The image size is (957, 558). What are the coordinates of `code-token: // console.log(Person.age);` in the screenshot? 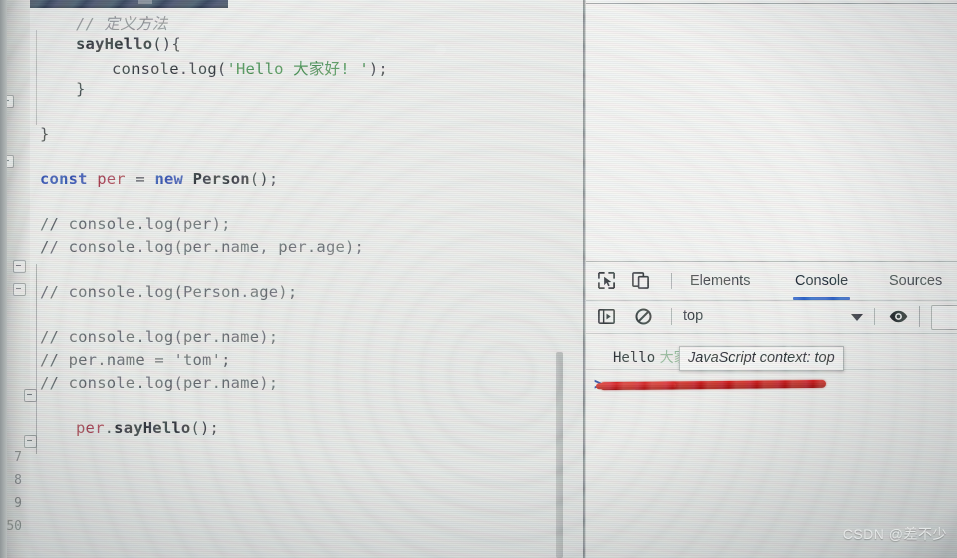 It's located at (169, 292).